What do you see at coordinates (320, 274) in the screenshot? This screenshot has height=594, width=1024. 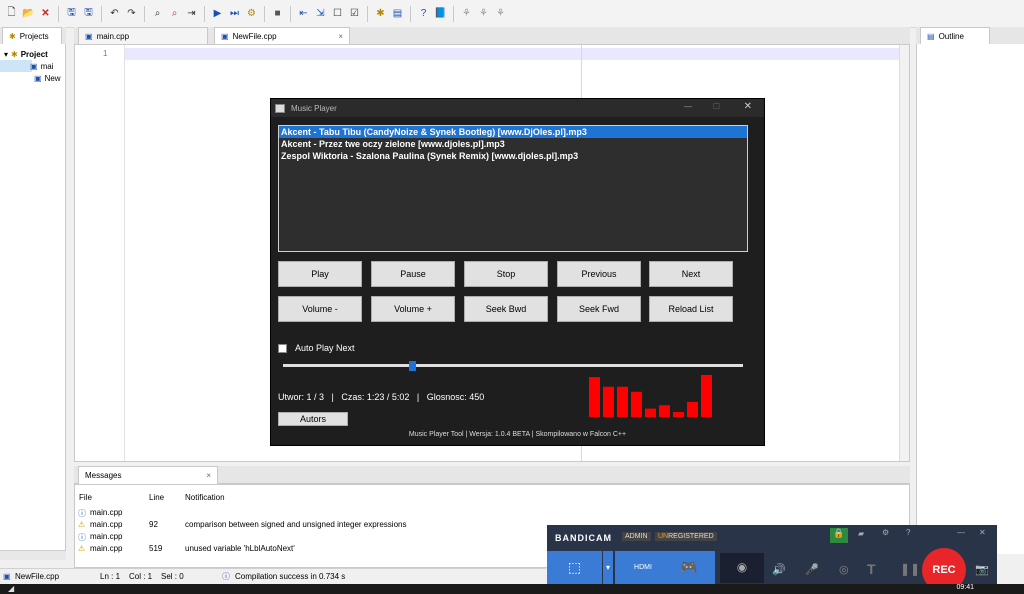 I see `play-button: Play` at bounding box center [320, 274].